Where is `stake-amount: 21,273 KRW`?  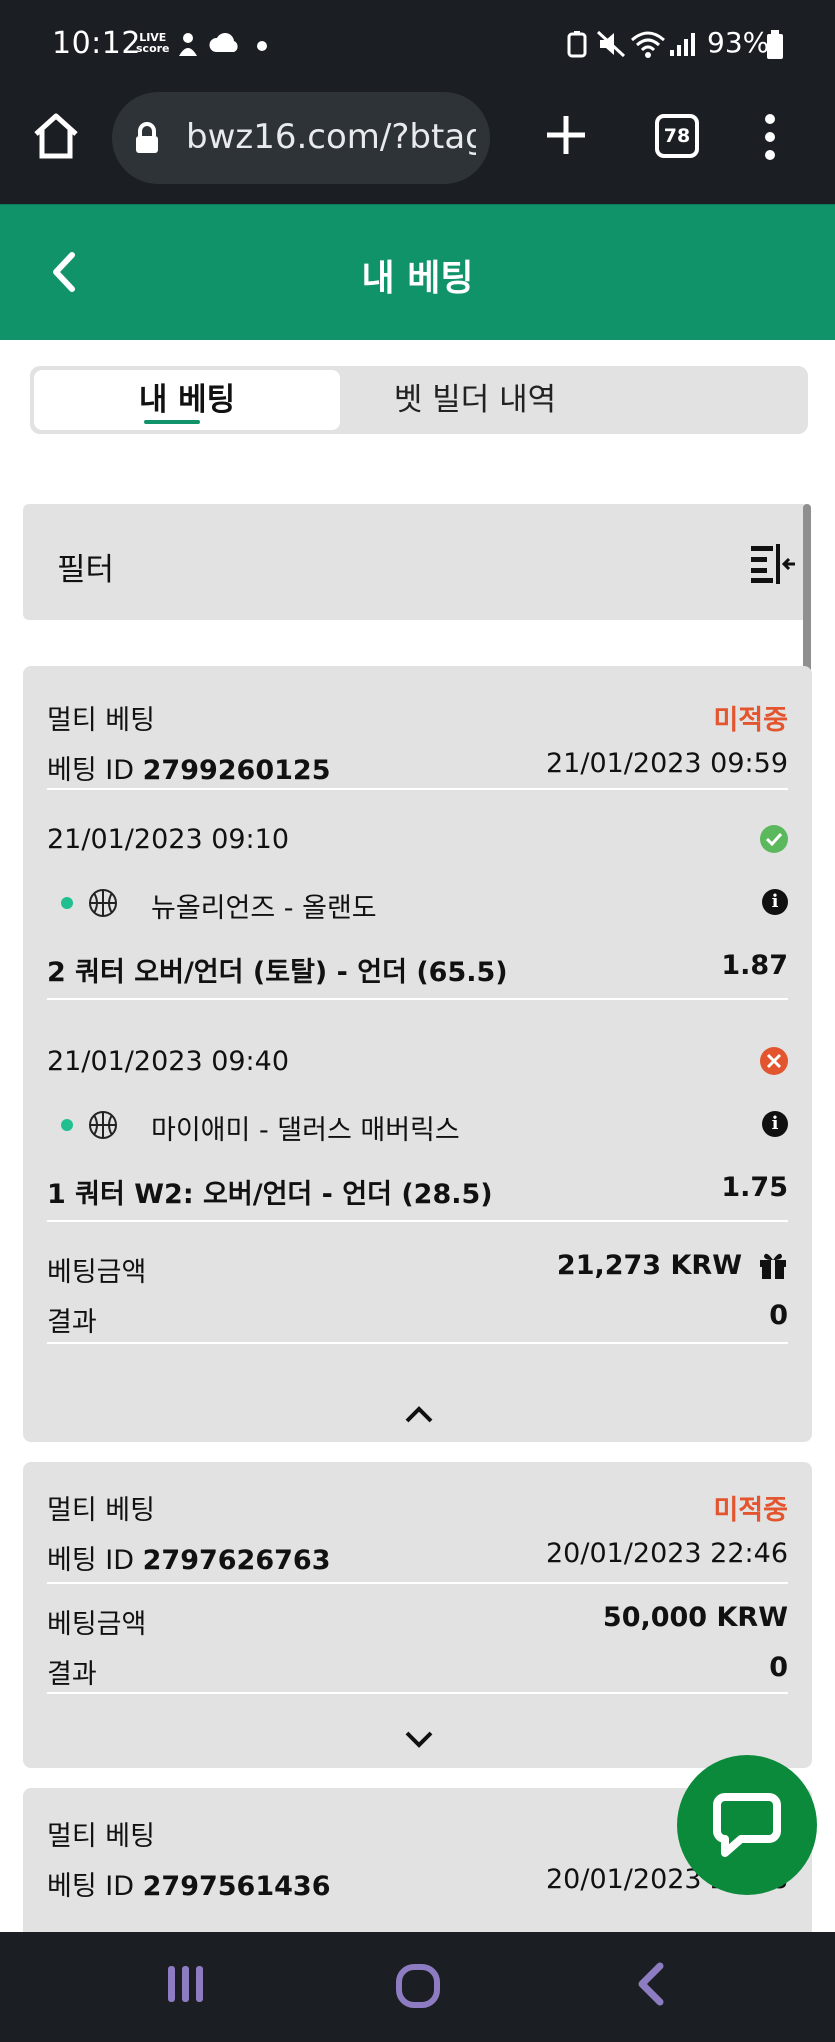
stake-amount: 21,273 KRW is located at coordinates (649, 1265).